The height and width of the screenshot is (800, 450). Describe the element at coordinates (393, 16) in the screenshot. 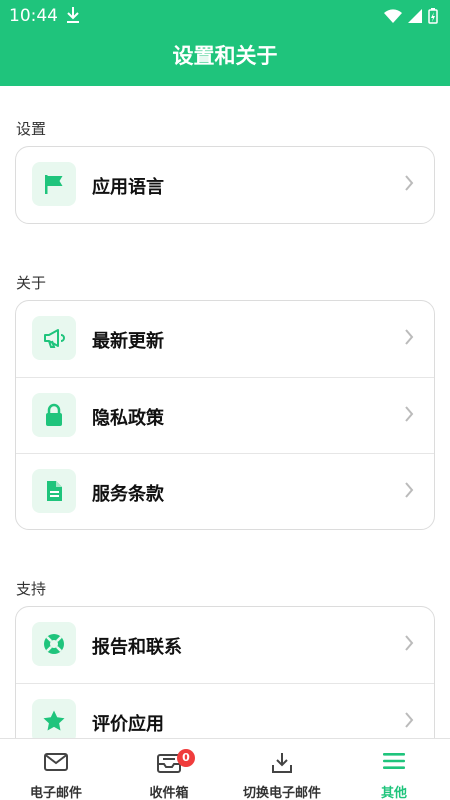

I see `wifi-icon` at that location.